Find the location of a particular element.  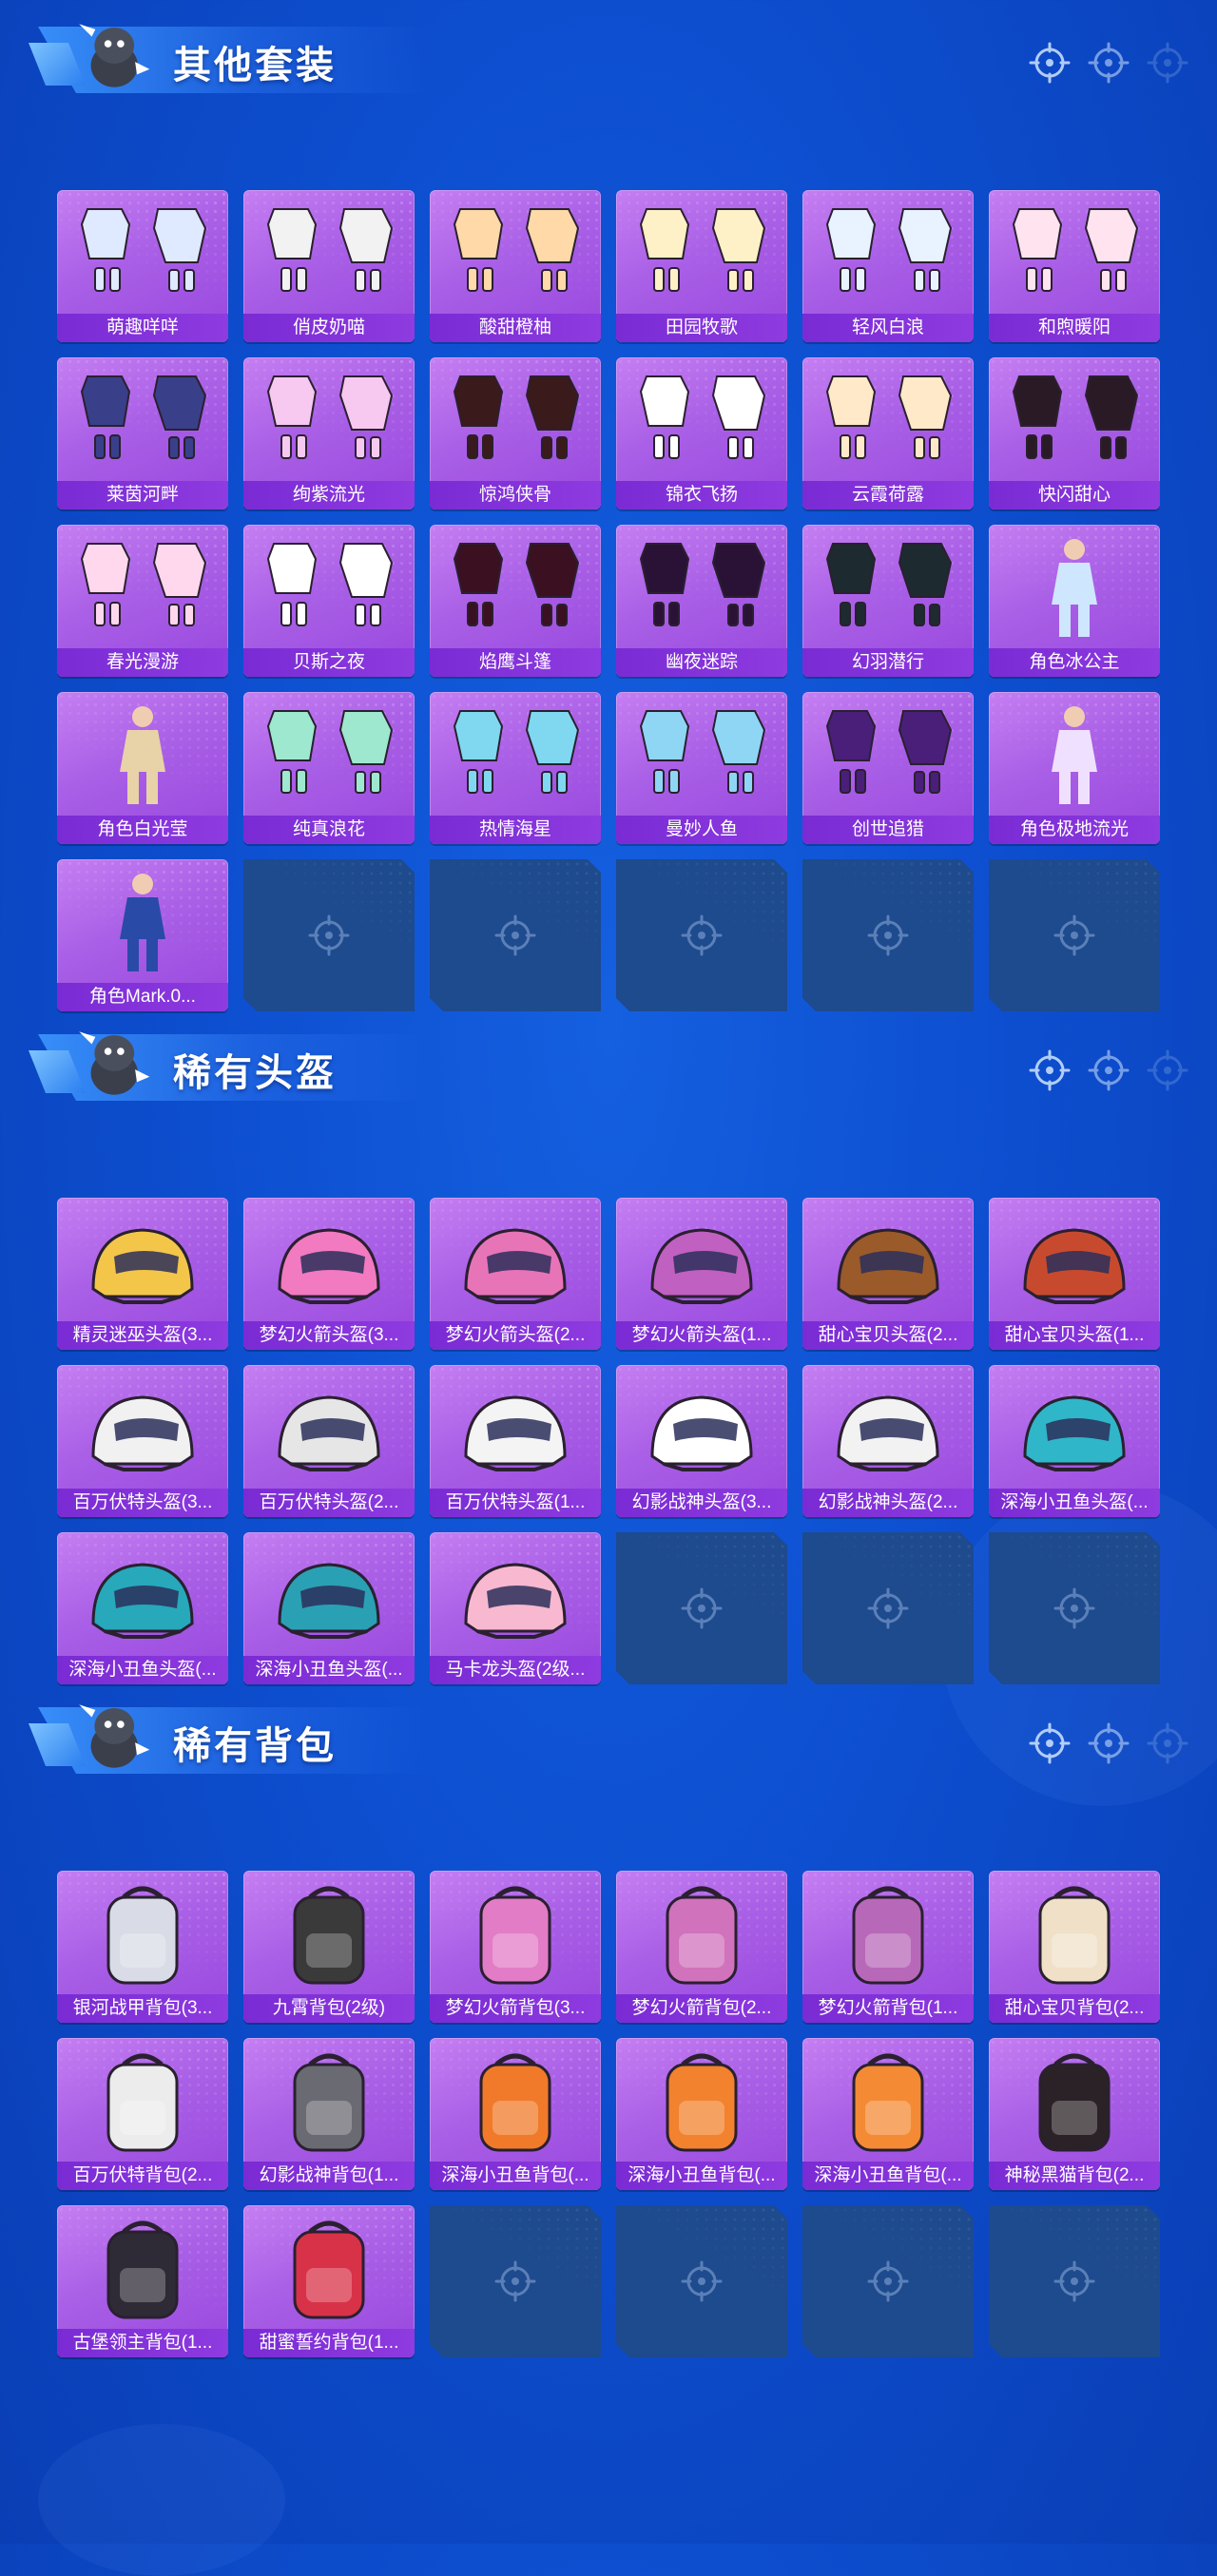

item-card: 九霄背包(2级) is located at coordinates (329, 1947).